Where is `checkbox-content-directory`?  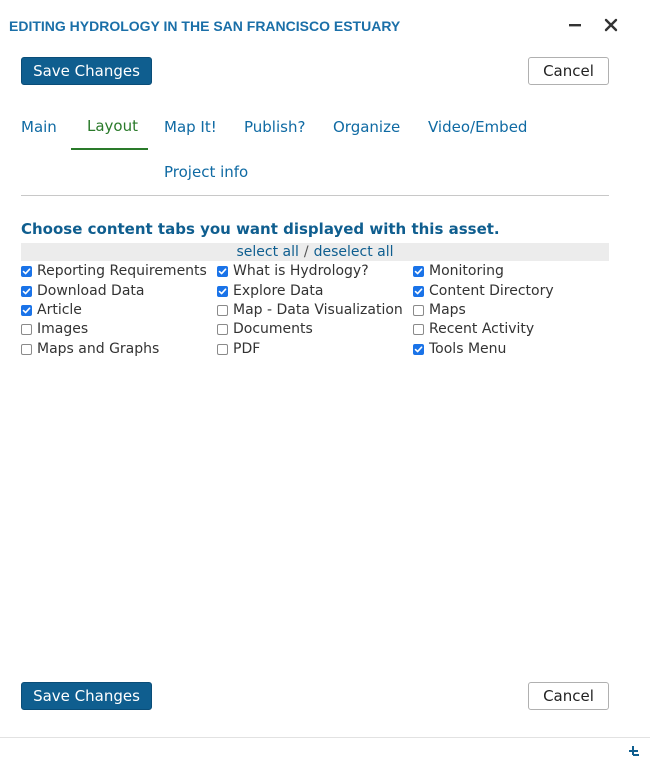
checkbox-content-directory is located at coordinates (418, 291).